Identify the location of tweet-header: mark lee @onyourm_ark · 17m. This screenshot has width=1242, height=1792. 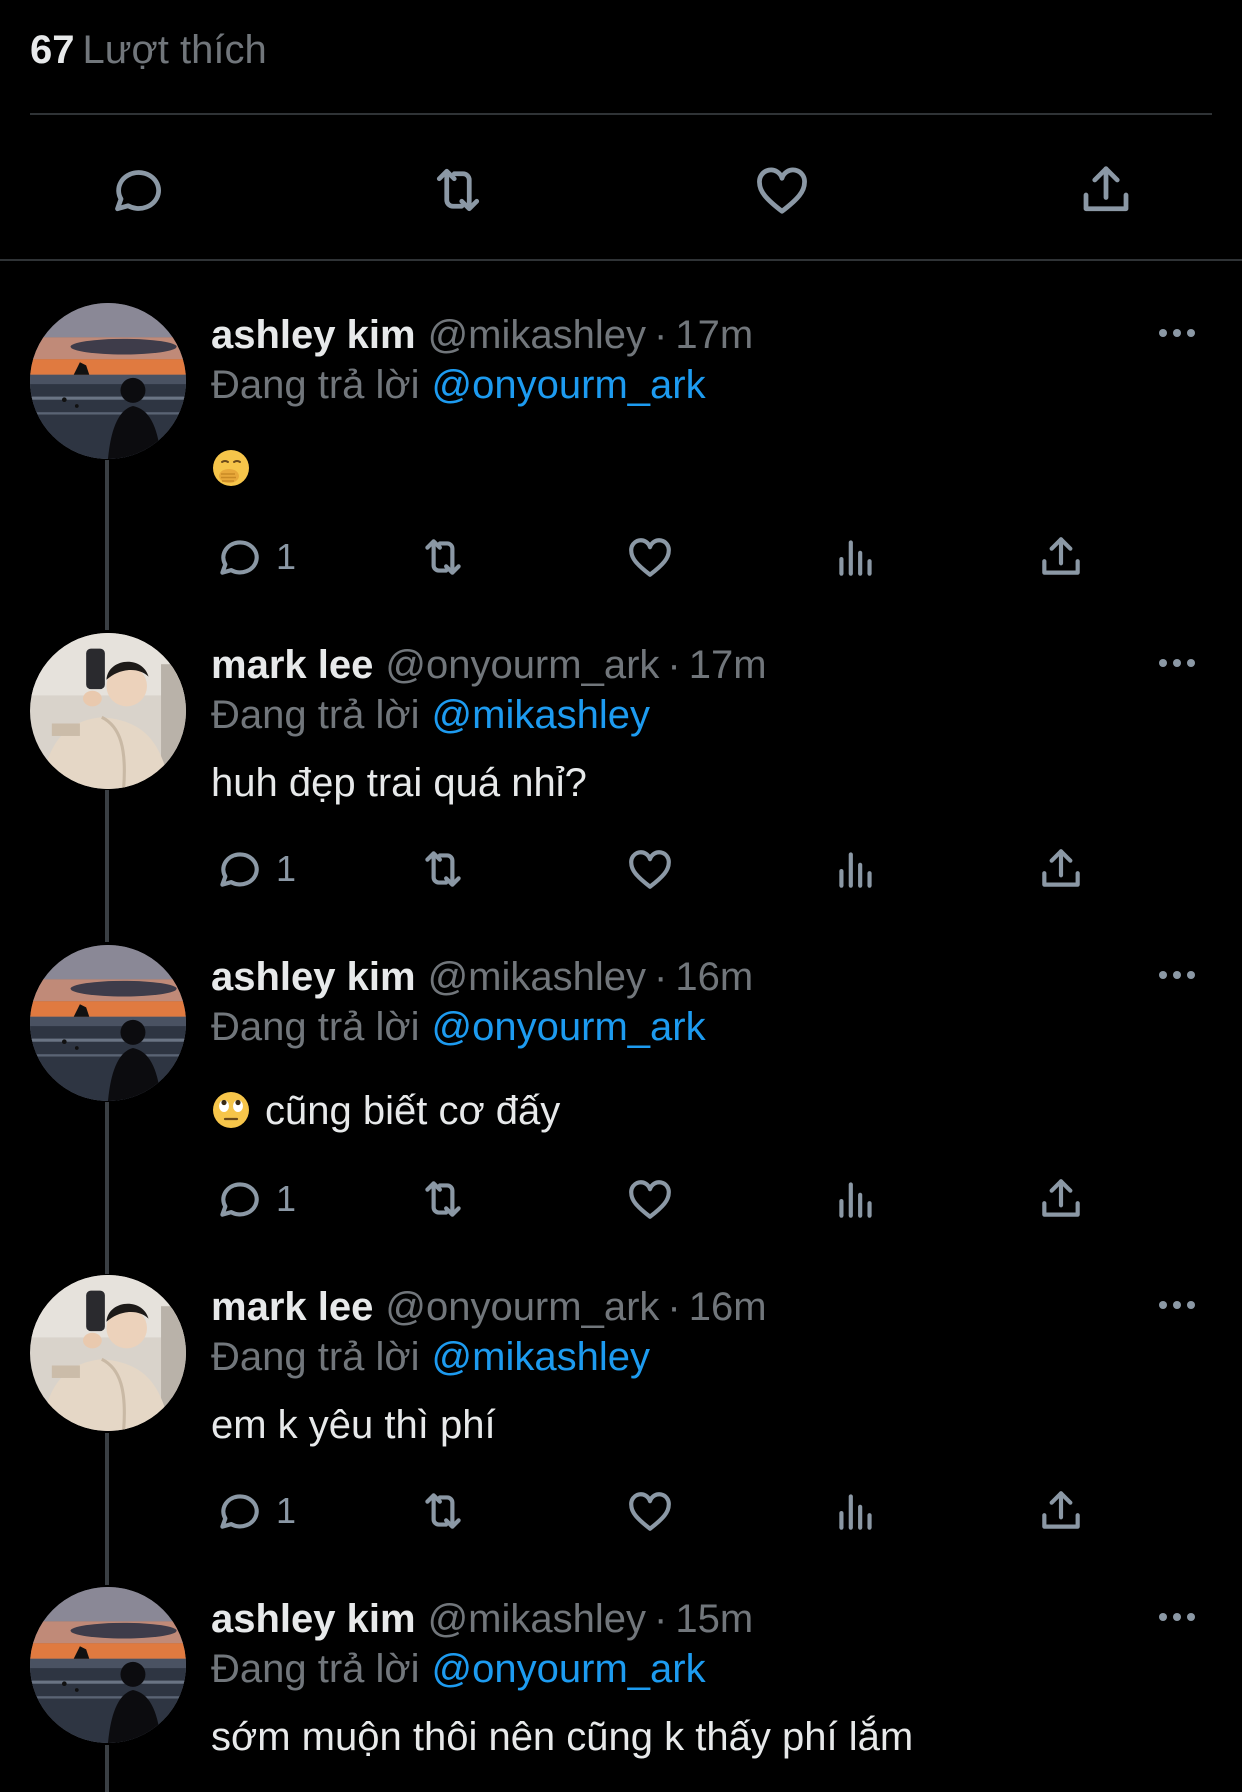
(489, 665).